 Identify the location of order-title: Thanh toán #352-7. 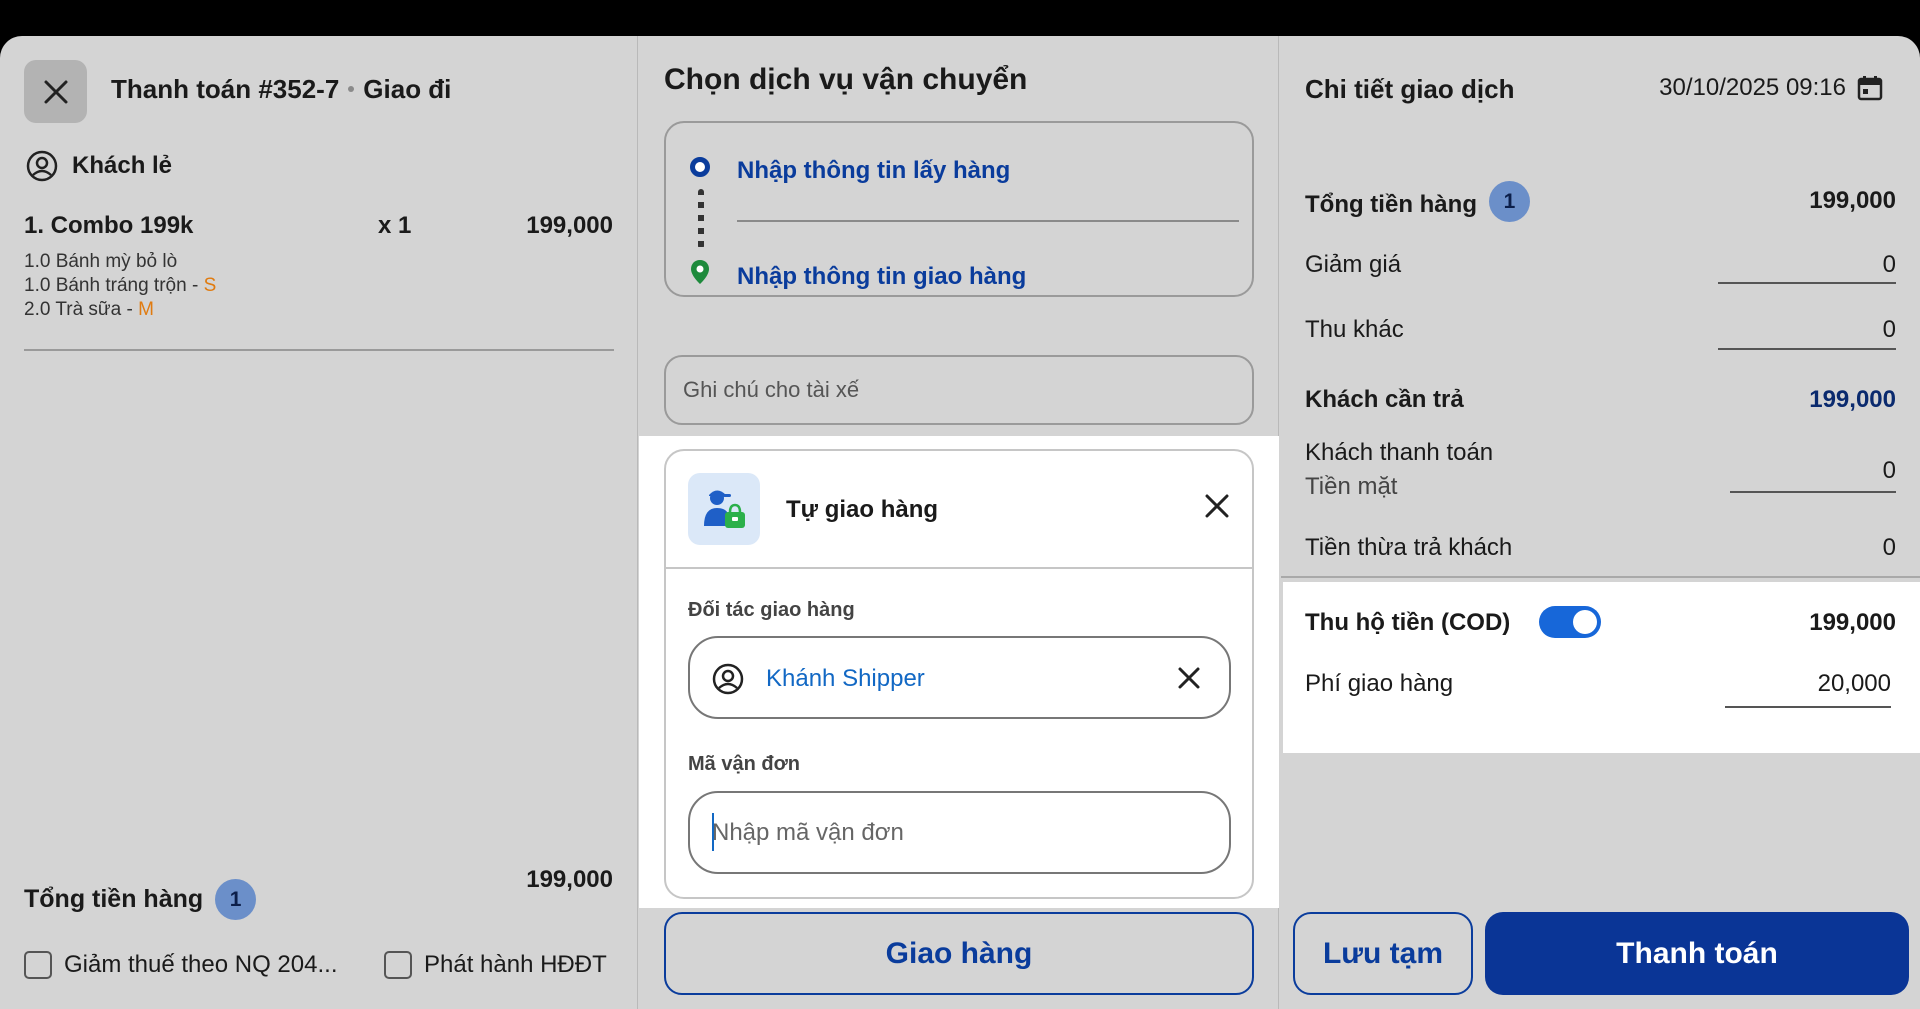
(225, 89).